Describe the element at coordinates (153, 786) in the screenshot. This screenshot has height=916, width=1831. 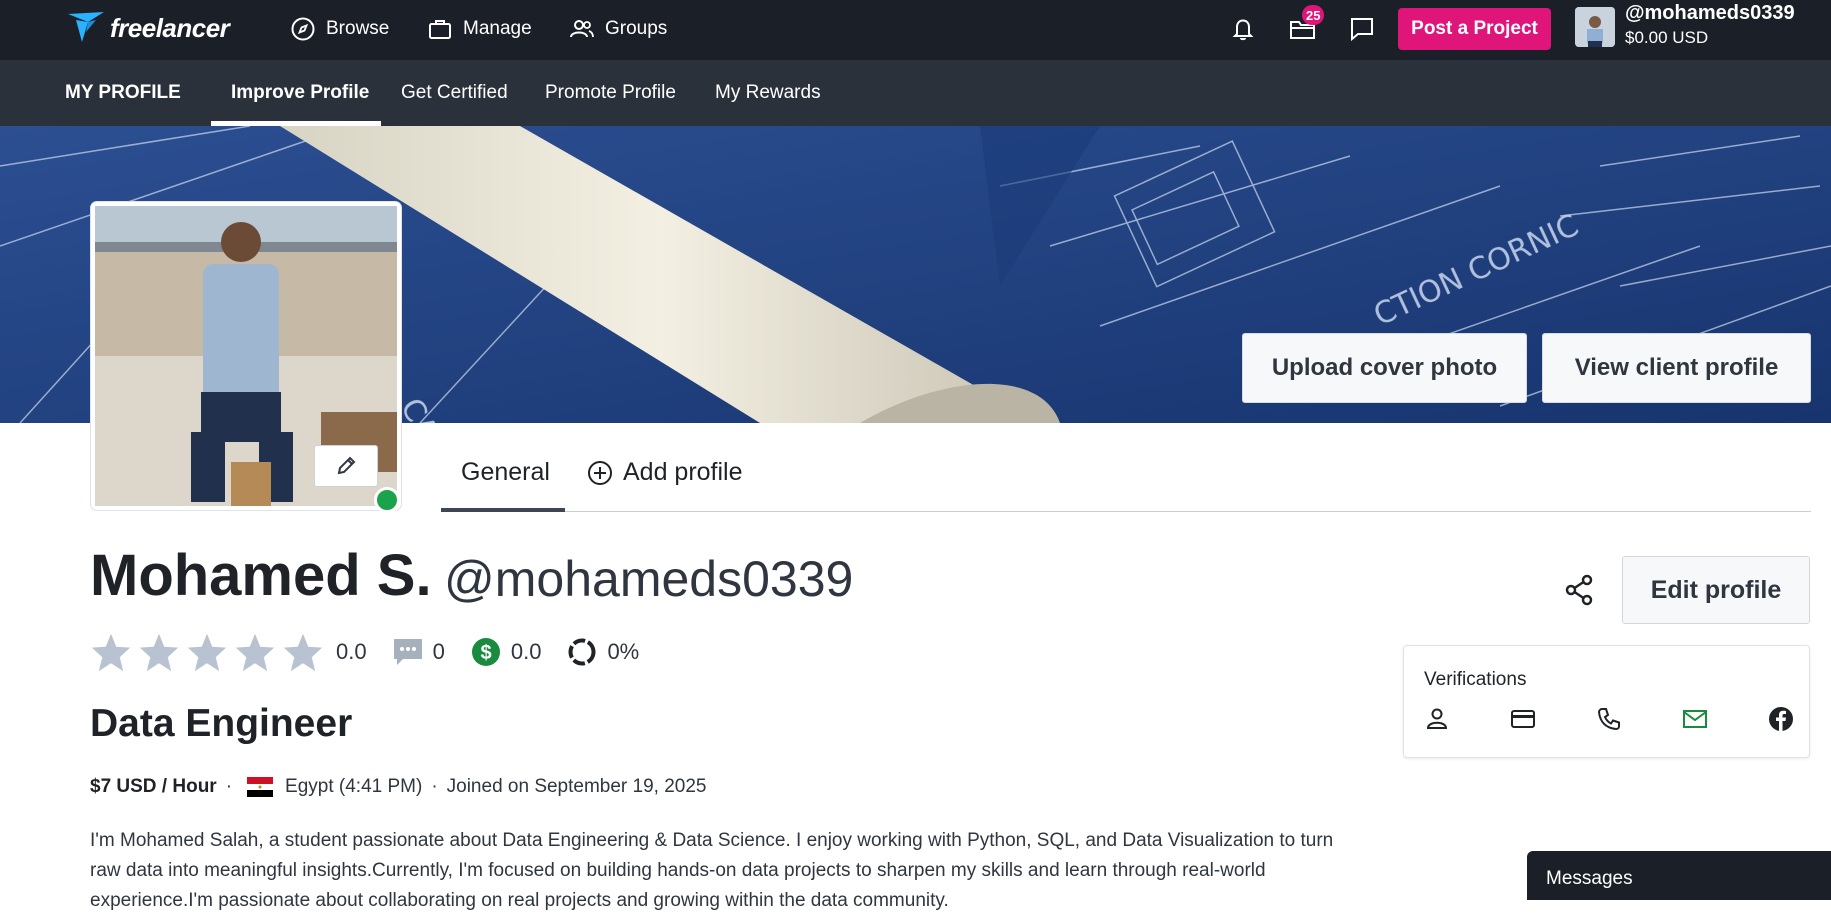
I see `hourly-rate: $7 USD / Hour` at that location.